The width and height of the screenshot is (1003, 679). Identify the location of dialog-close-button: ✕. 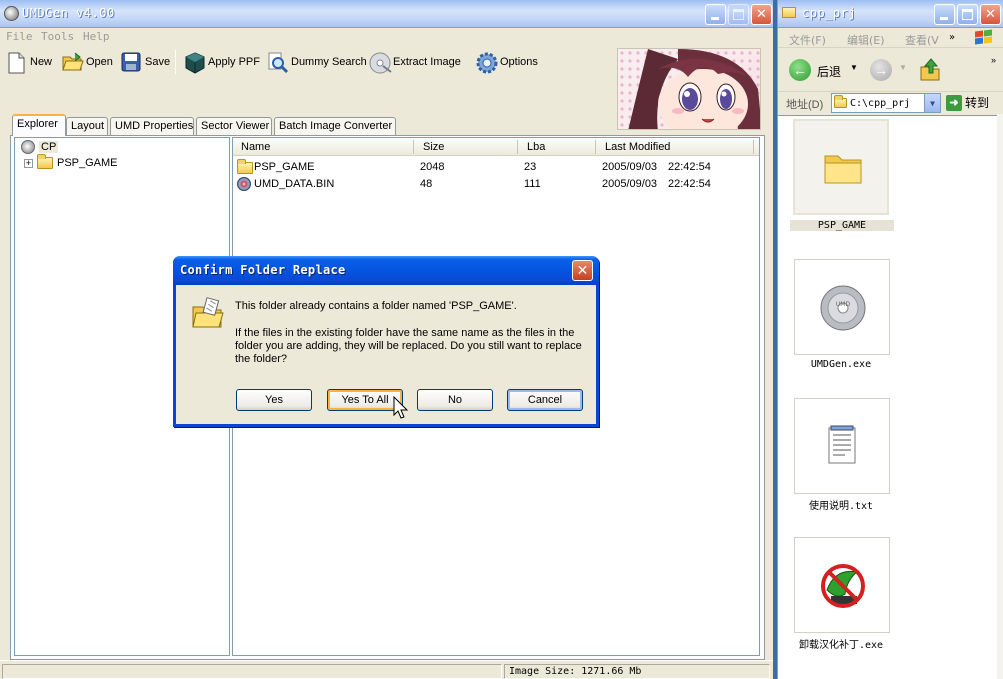
(582, 270).